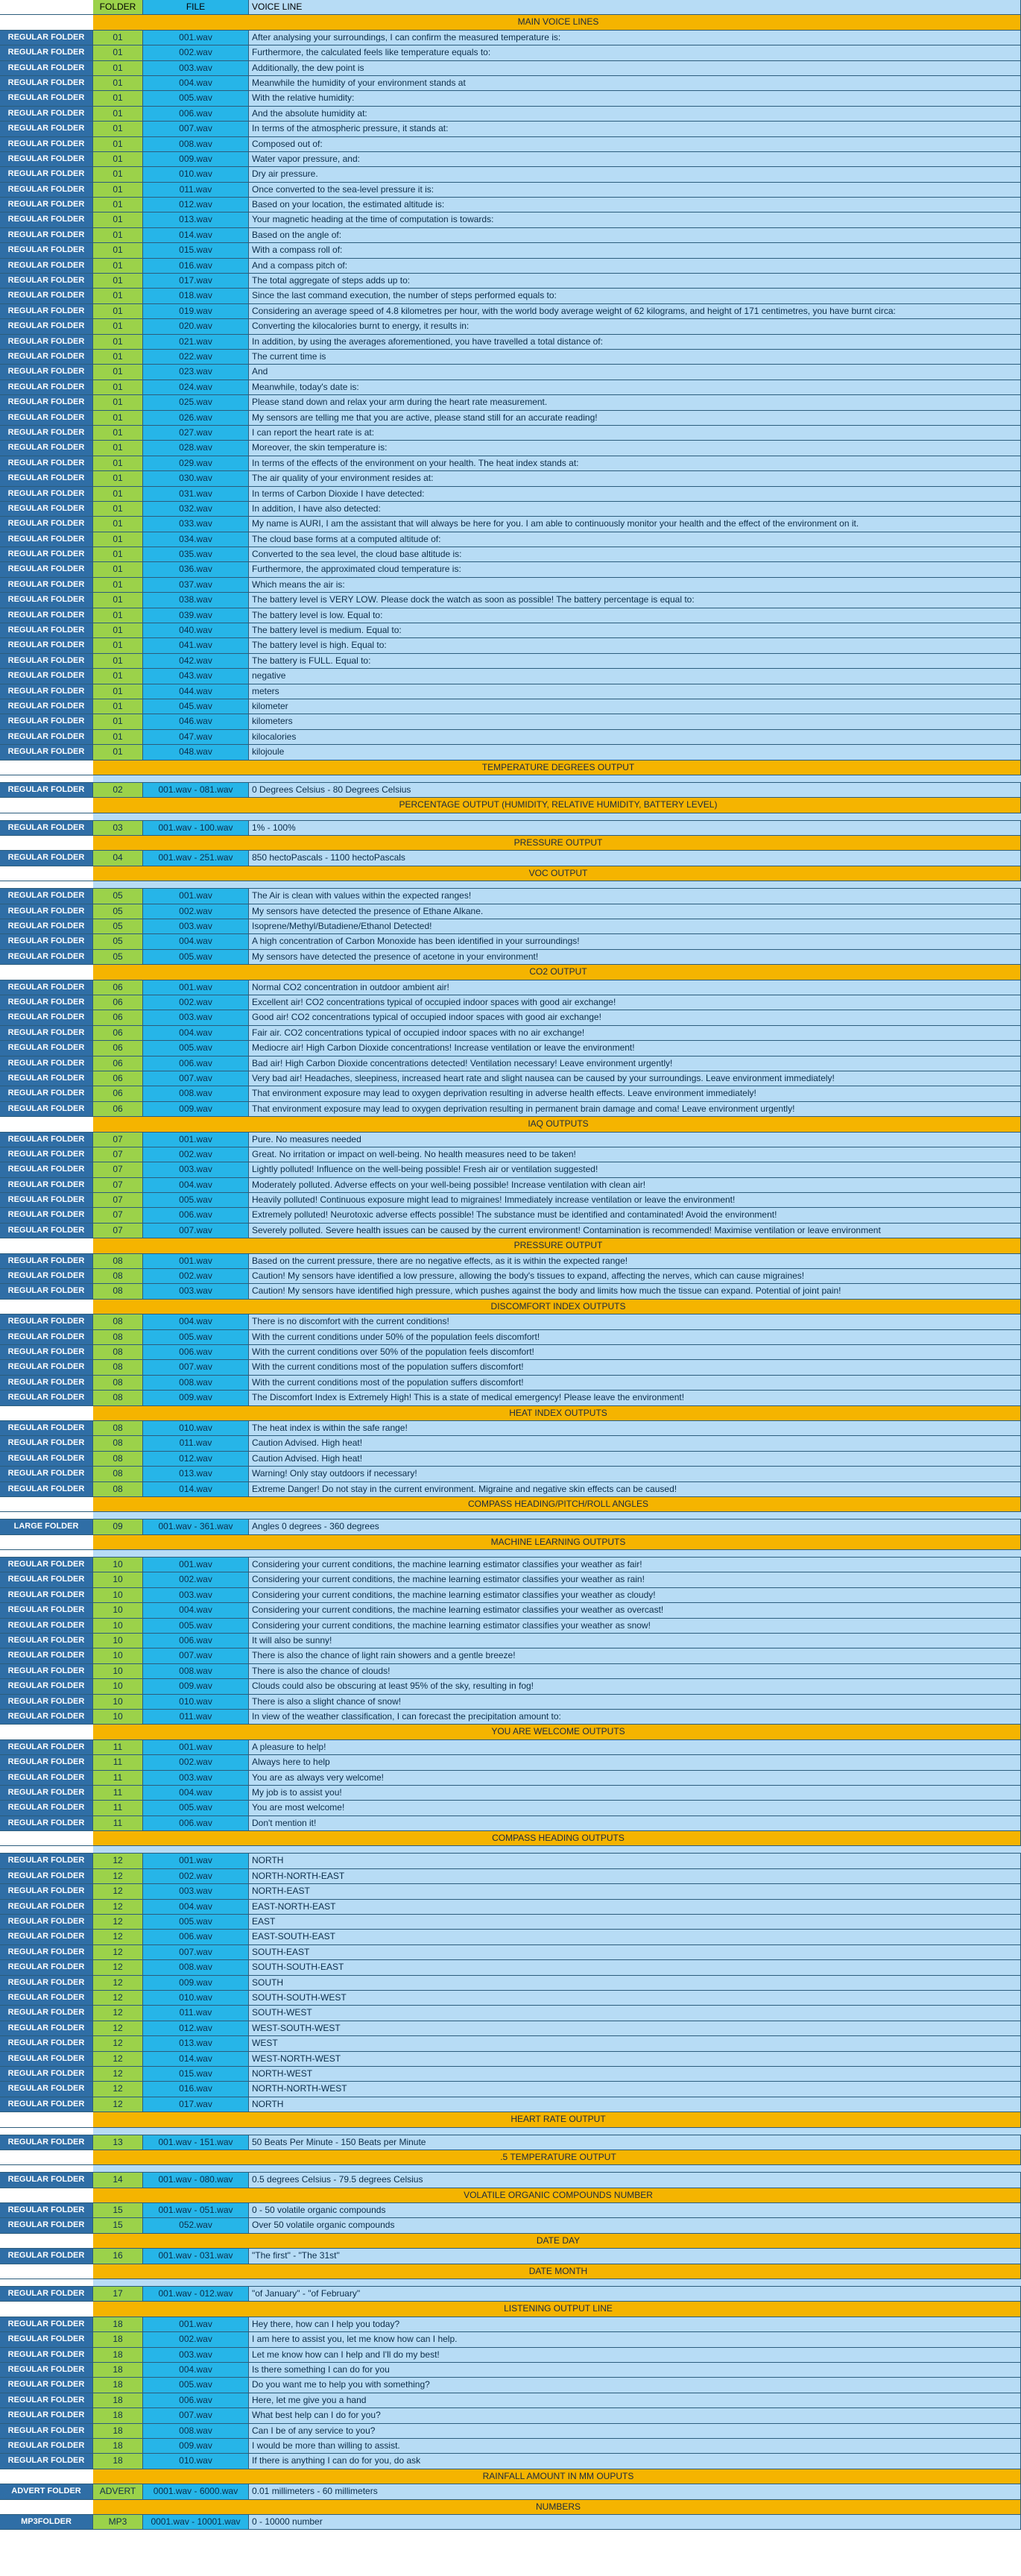 The height and width of the screenshot is (2576, 1021). I want to click on folder-number-cell: 06, so click(118, 1002).